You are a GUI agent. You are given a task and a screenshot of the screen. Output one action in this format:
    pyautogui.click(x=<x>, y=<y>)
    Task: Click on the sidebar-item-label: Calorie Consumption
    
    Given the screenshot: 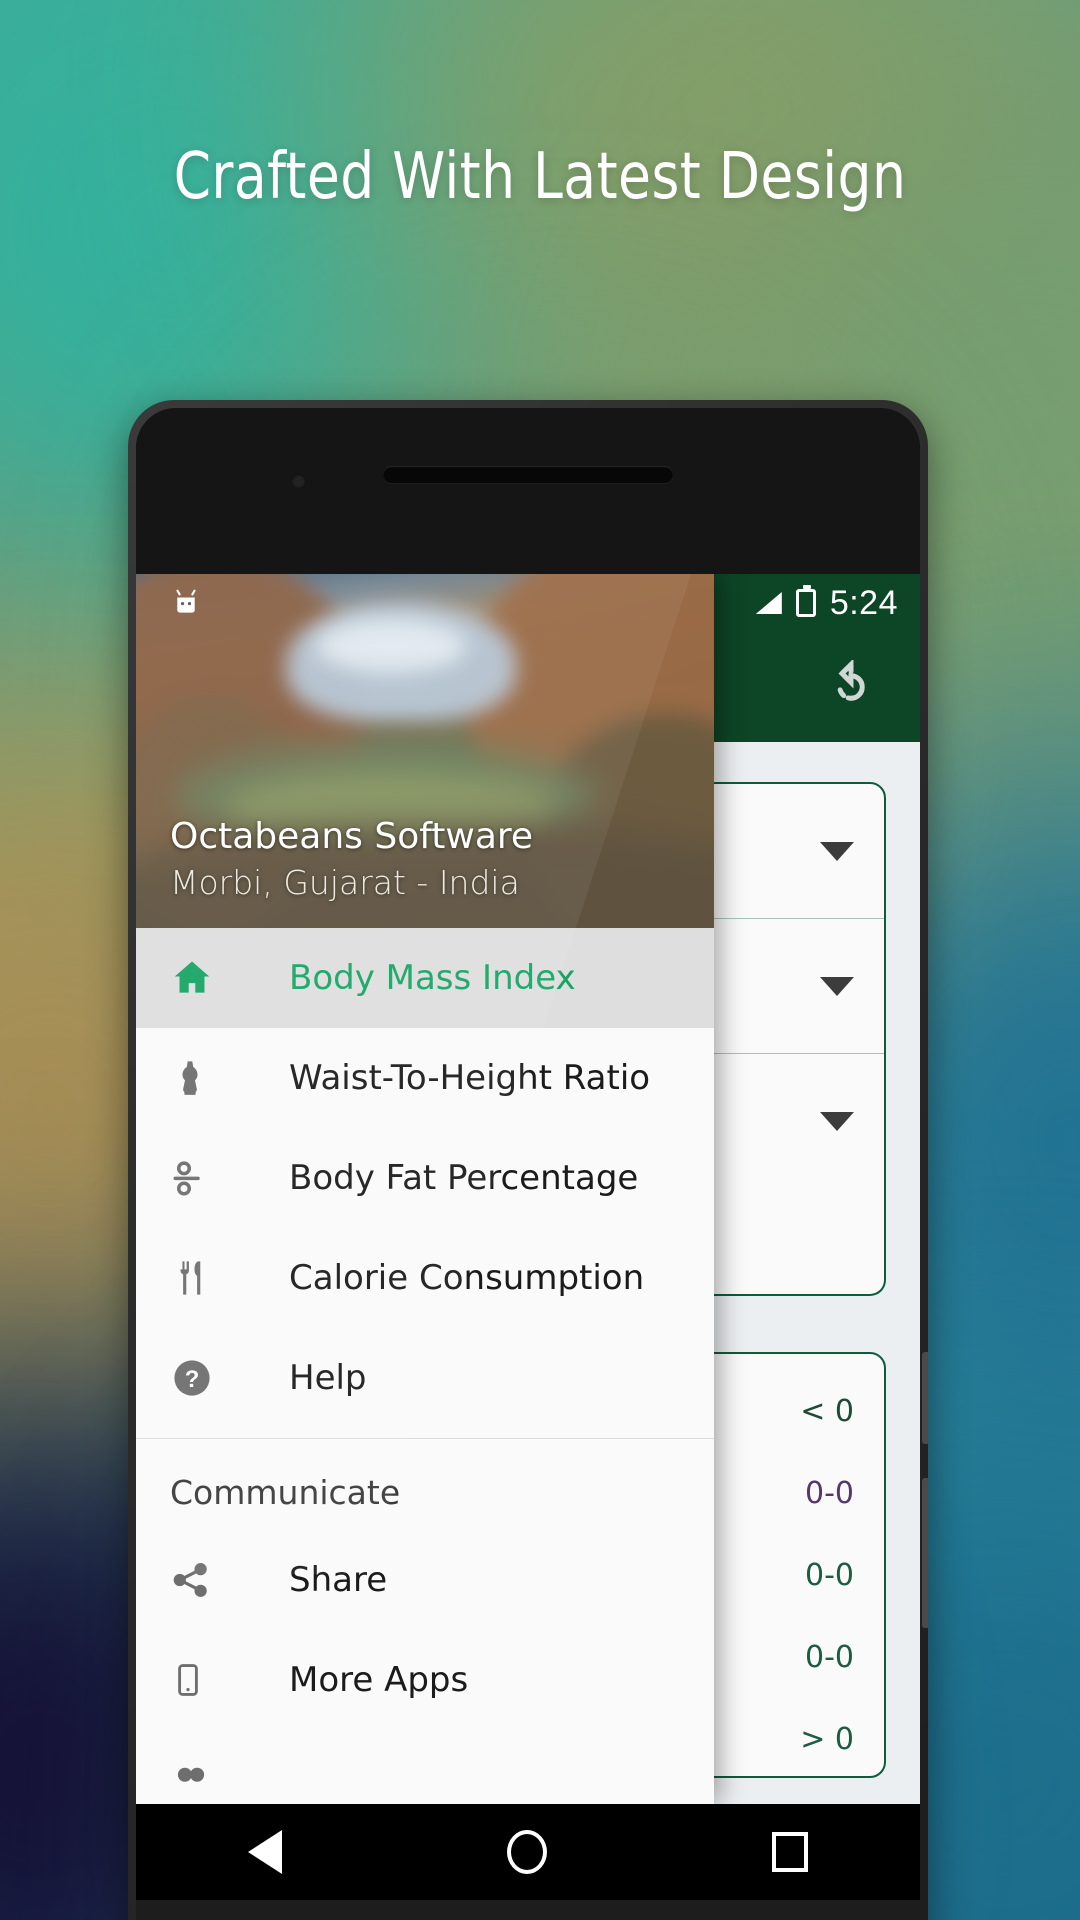 What is the action you would take?
    pyautogui.click(x=467, y=1278)
    